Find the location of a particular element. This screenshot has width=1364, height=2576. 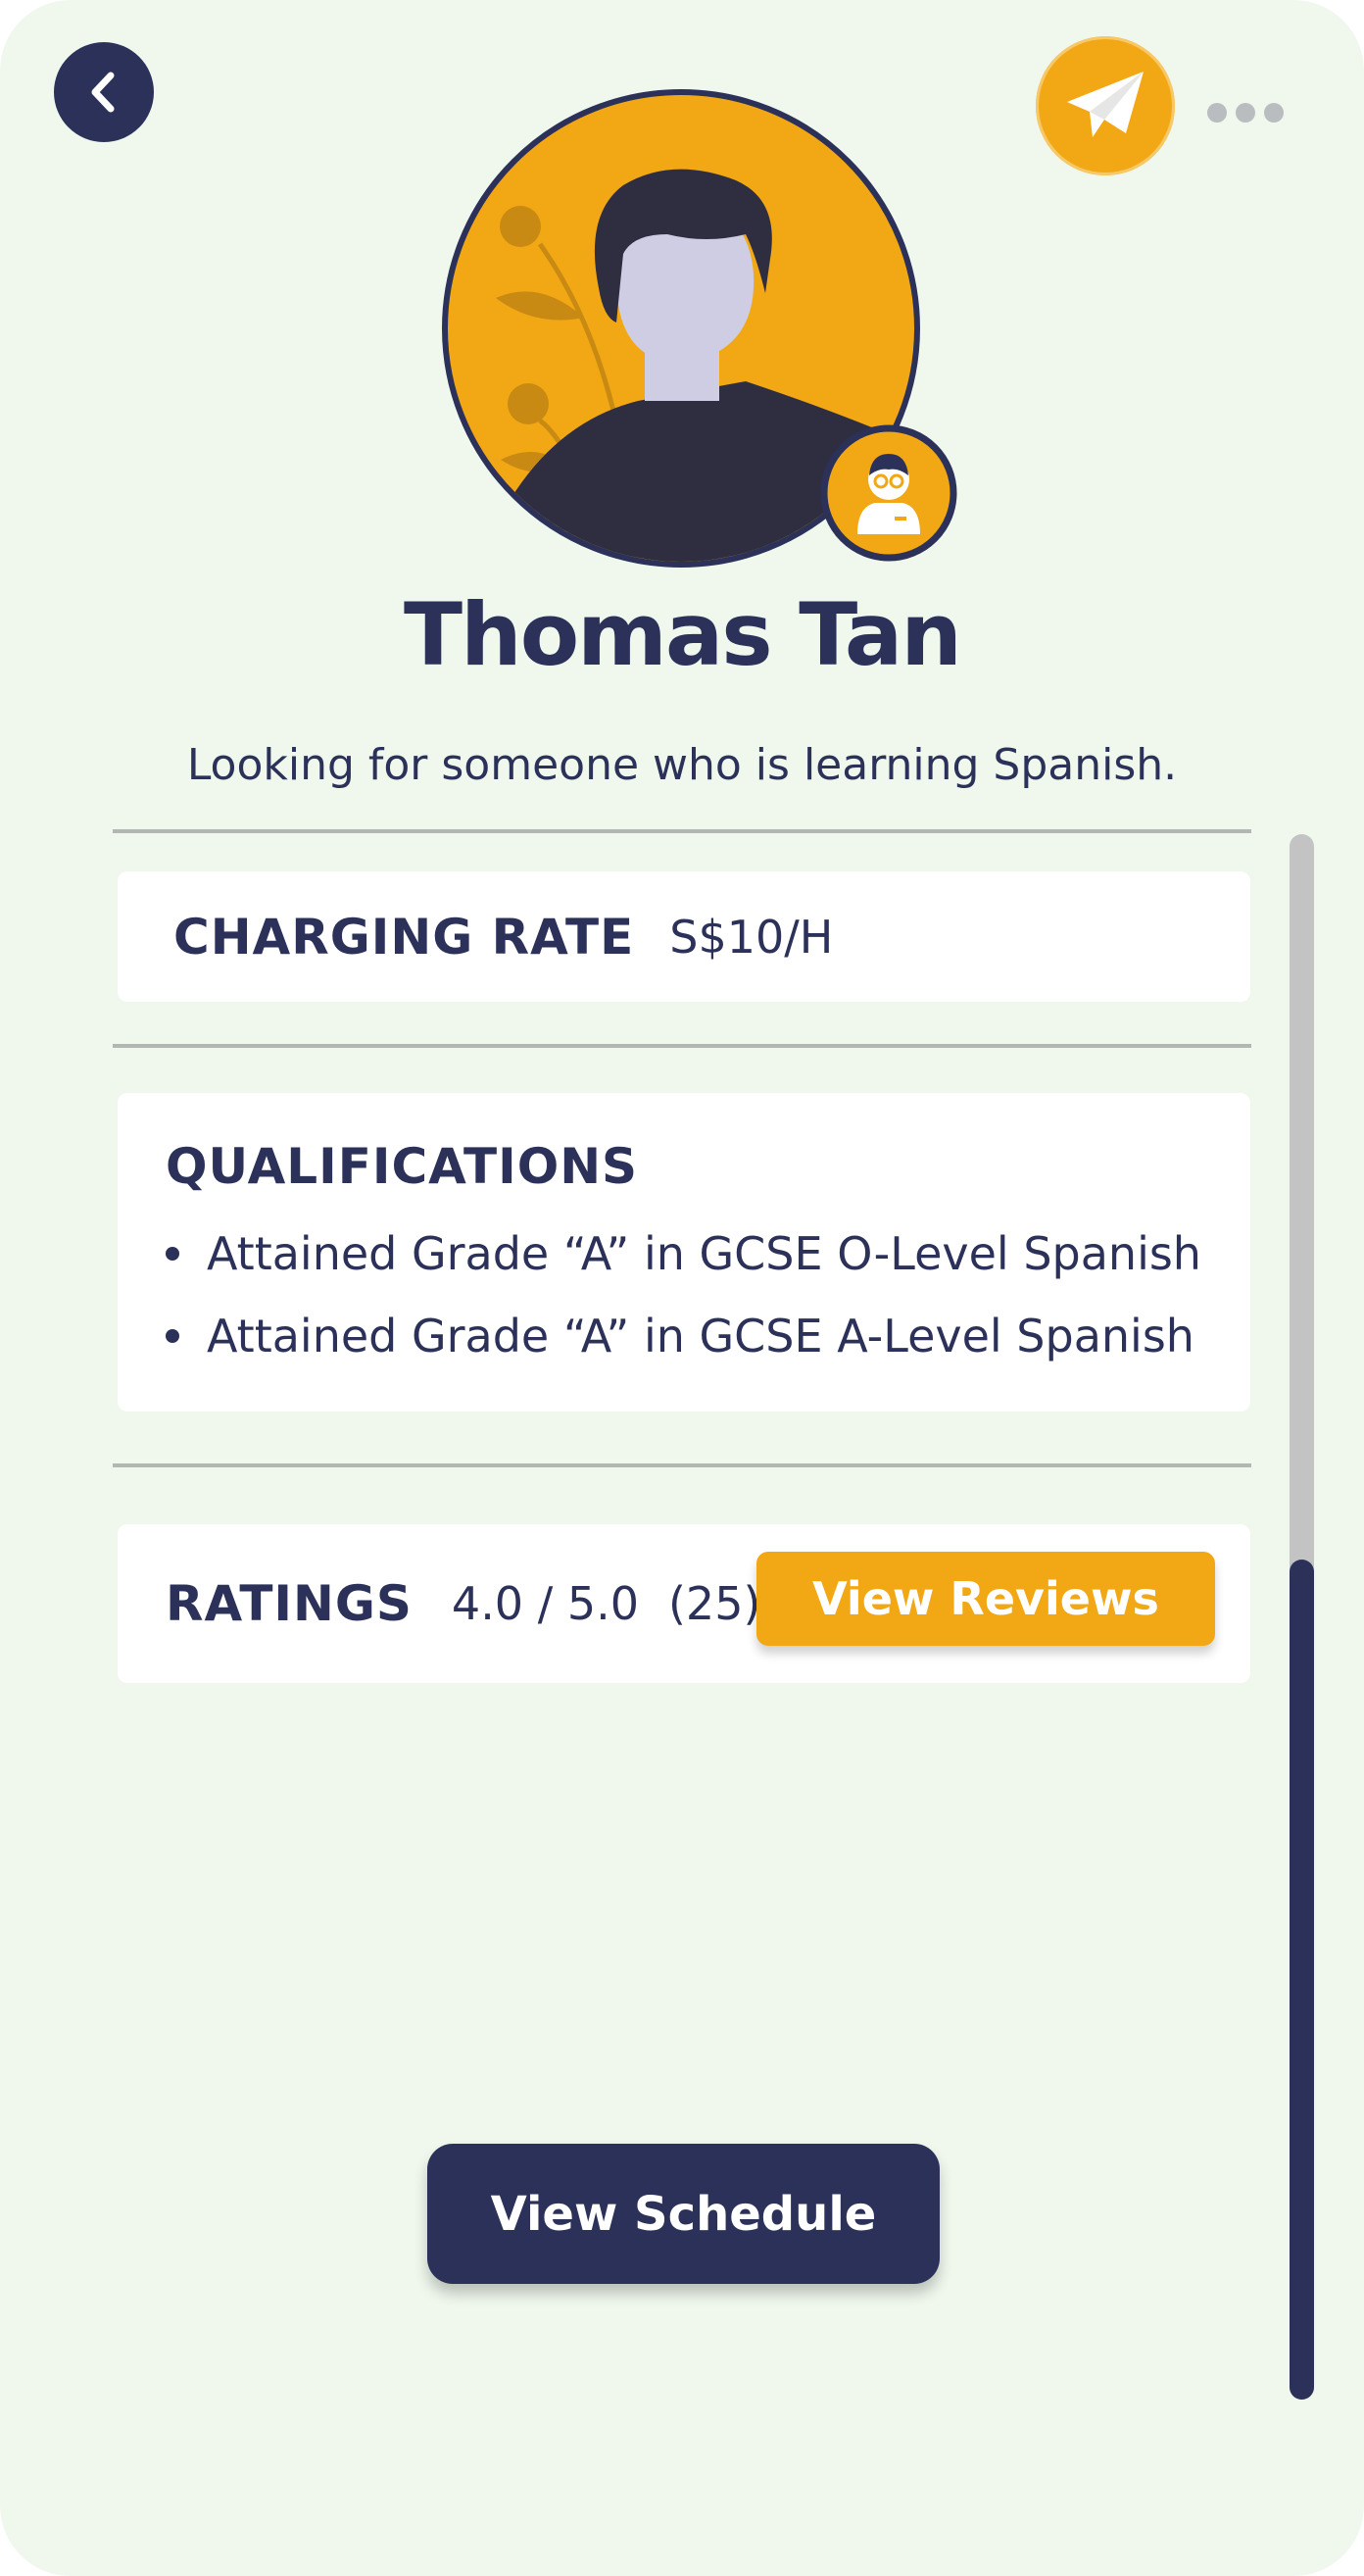

ratings-label: RATINGS is located at coordinates (289, 1603).